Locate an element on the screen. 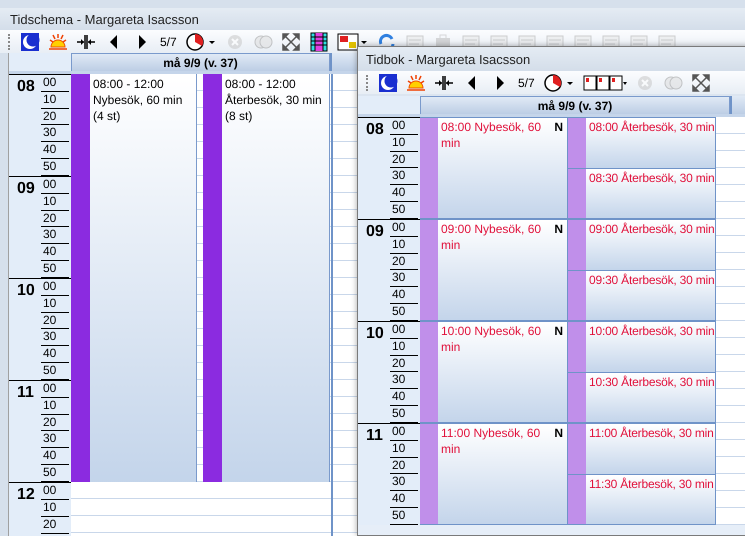  appointment: 10:00 Nybesök, 60 min N is located at coordinates (494, 372).